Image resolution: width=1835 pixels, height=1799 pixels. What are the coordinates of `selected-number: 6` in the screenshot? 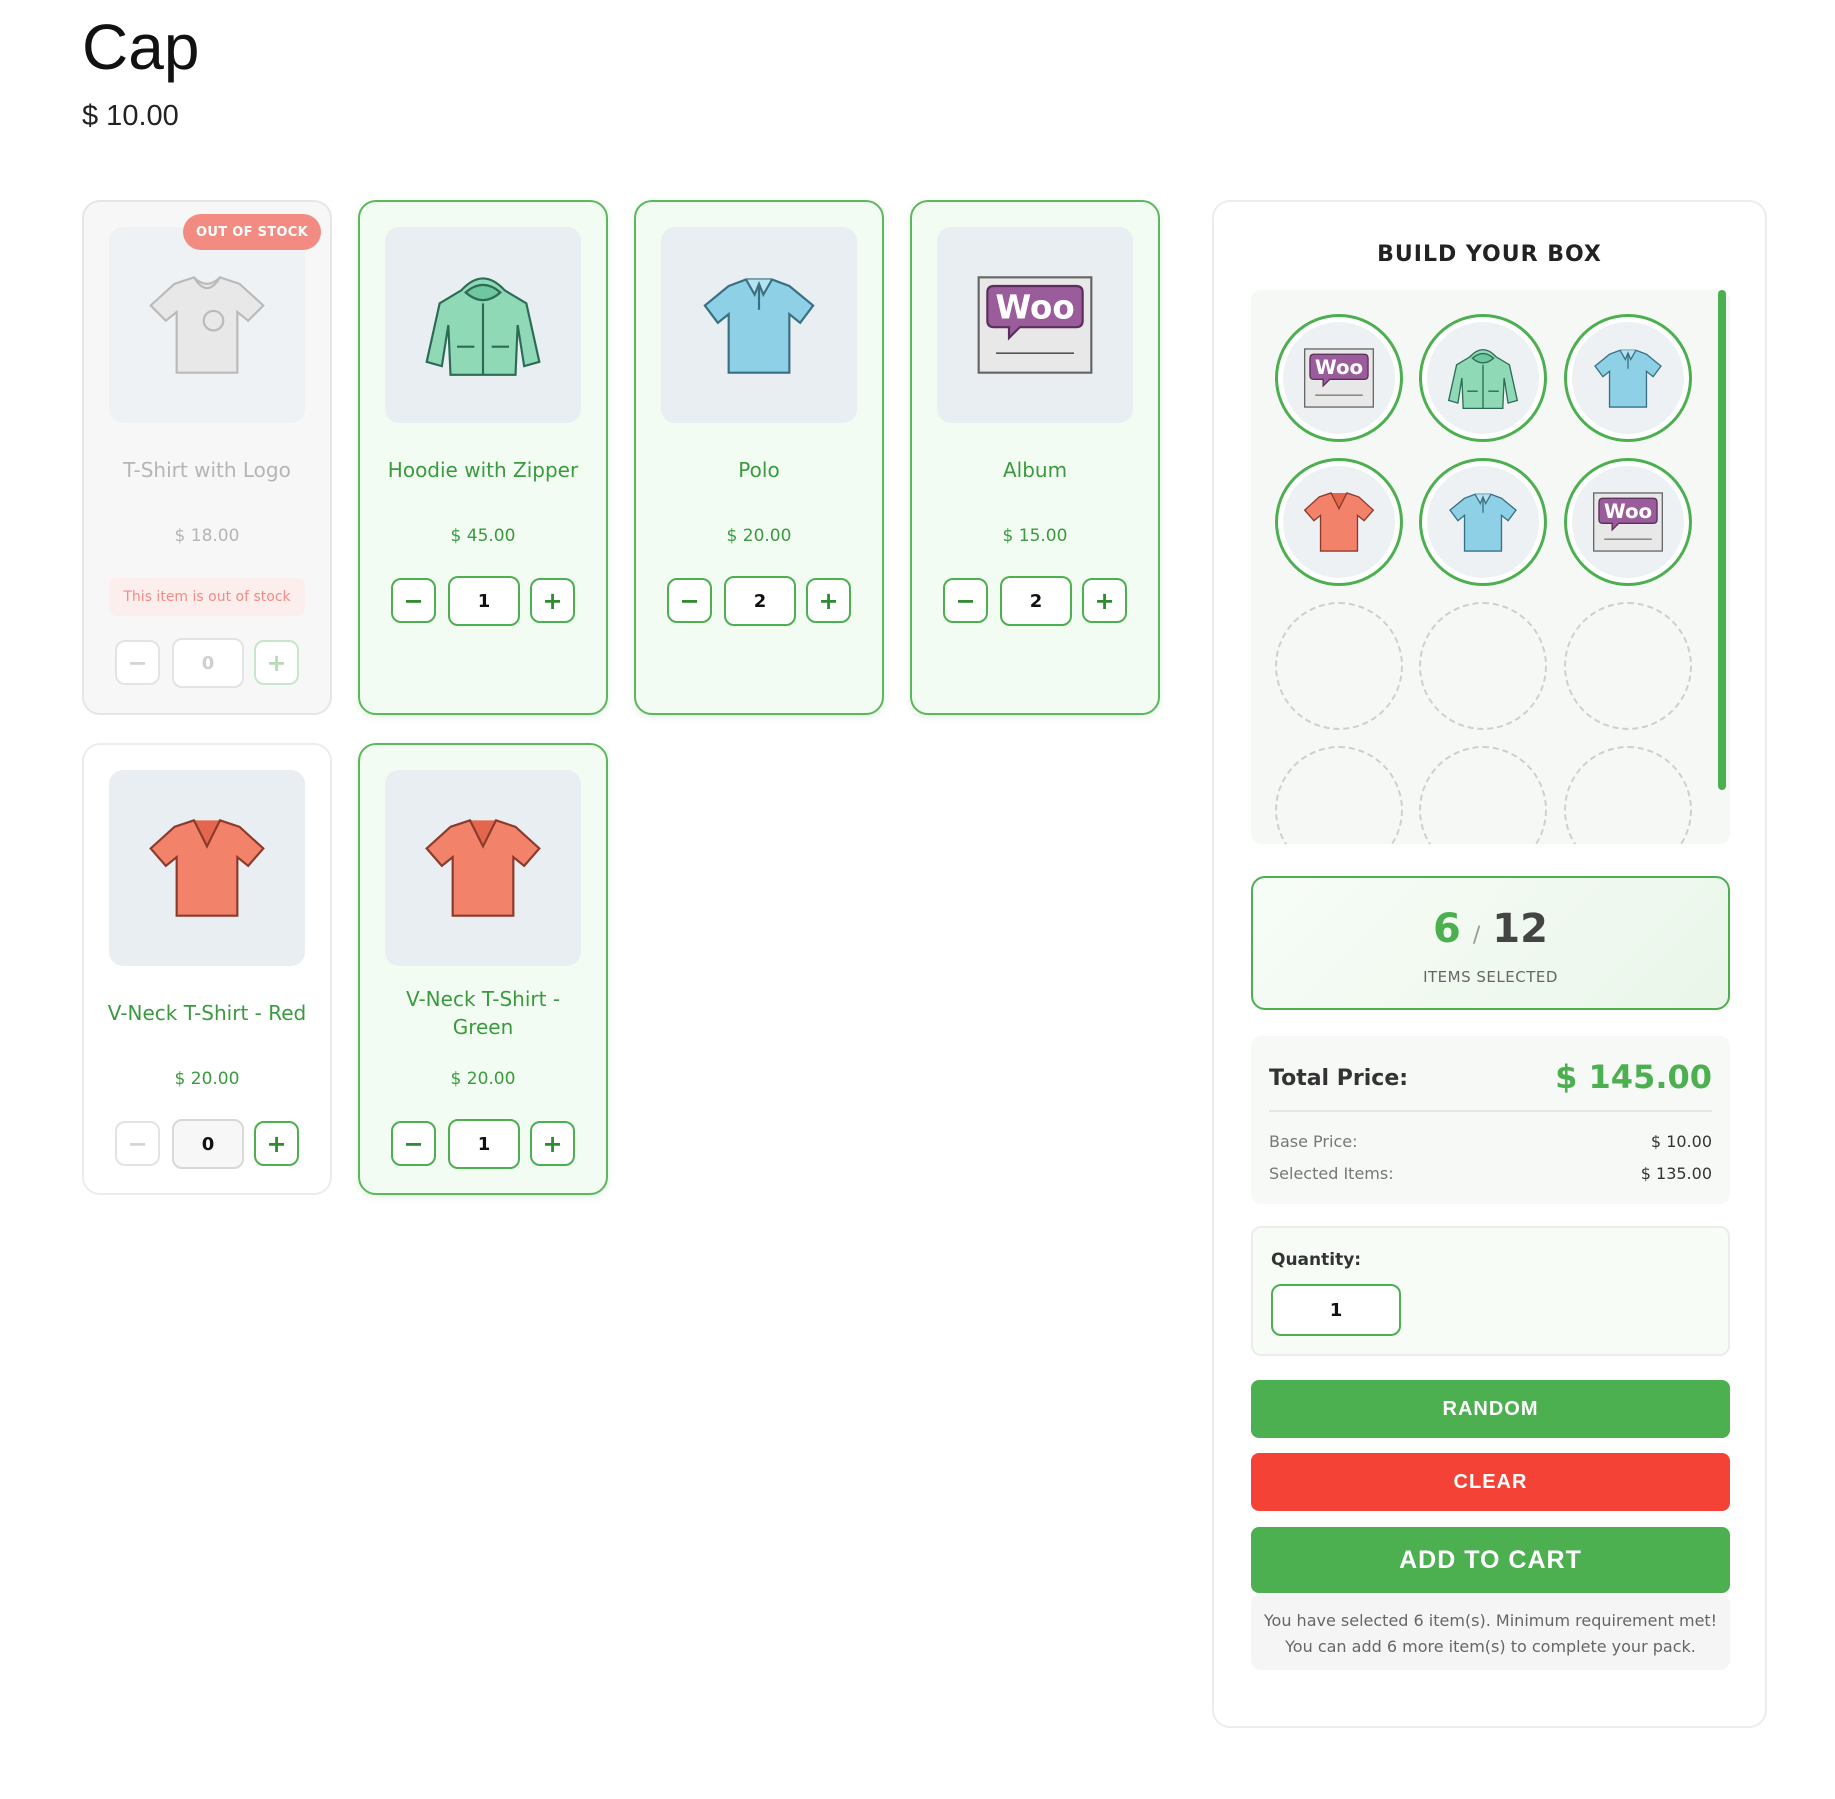 It's located at (1447, 929).